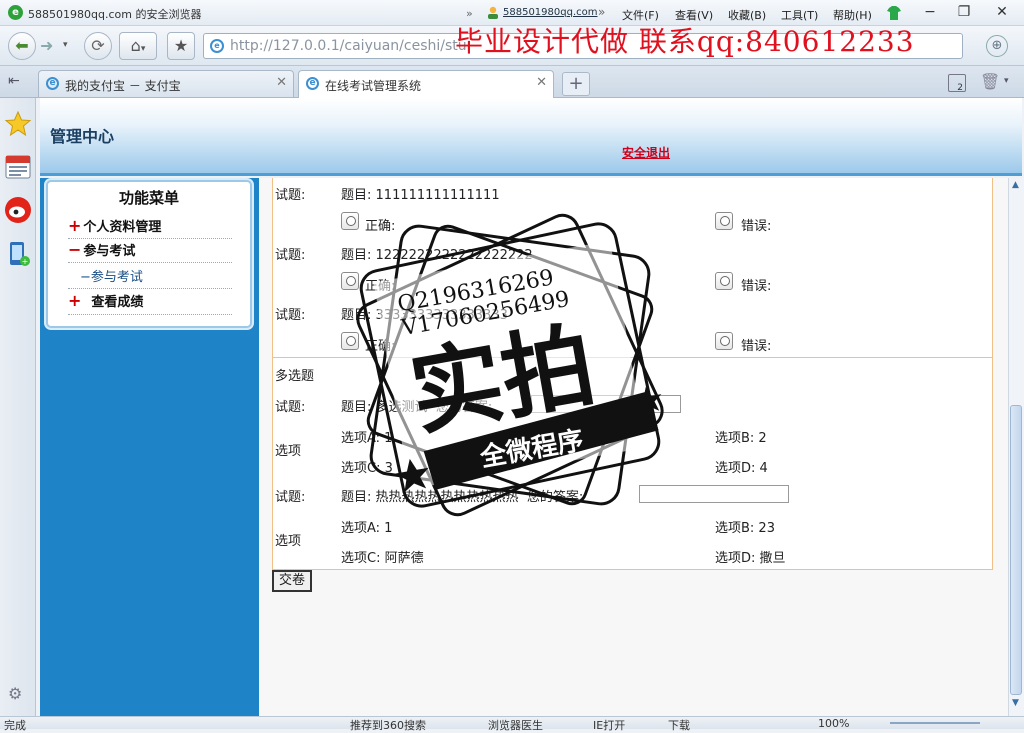 The height and width of the screenshot is (733, 1024). Describe the element at coordinates (424, 315) in the screenshot. I see `question-text: 题目: 3333333333333333` at that location.